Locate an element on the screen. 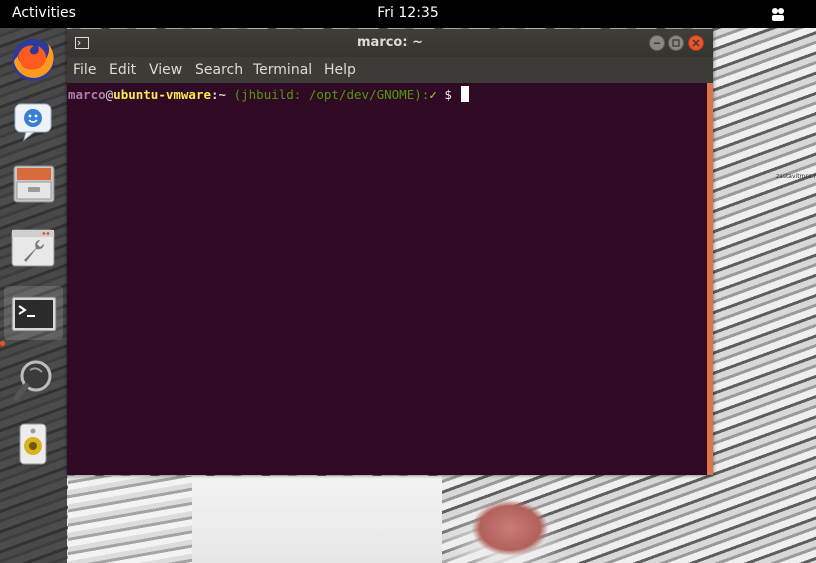 This screenshot has height=563, width=816. dock-item-terminal is located at coordinates (33, 313).